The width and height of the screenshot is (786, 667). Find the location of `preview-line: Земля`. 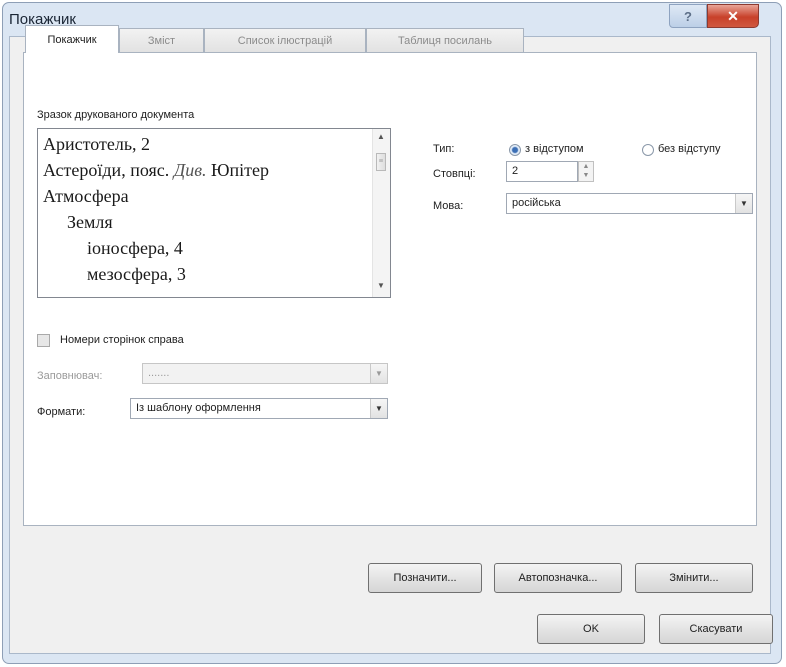

preview-line: Земля is located at coordinates (90, 222).